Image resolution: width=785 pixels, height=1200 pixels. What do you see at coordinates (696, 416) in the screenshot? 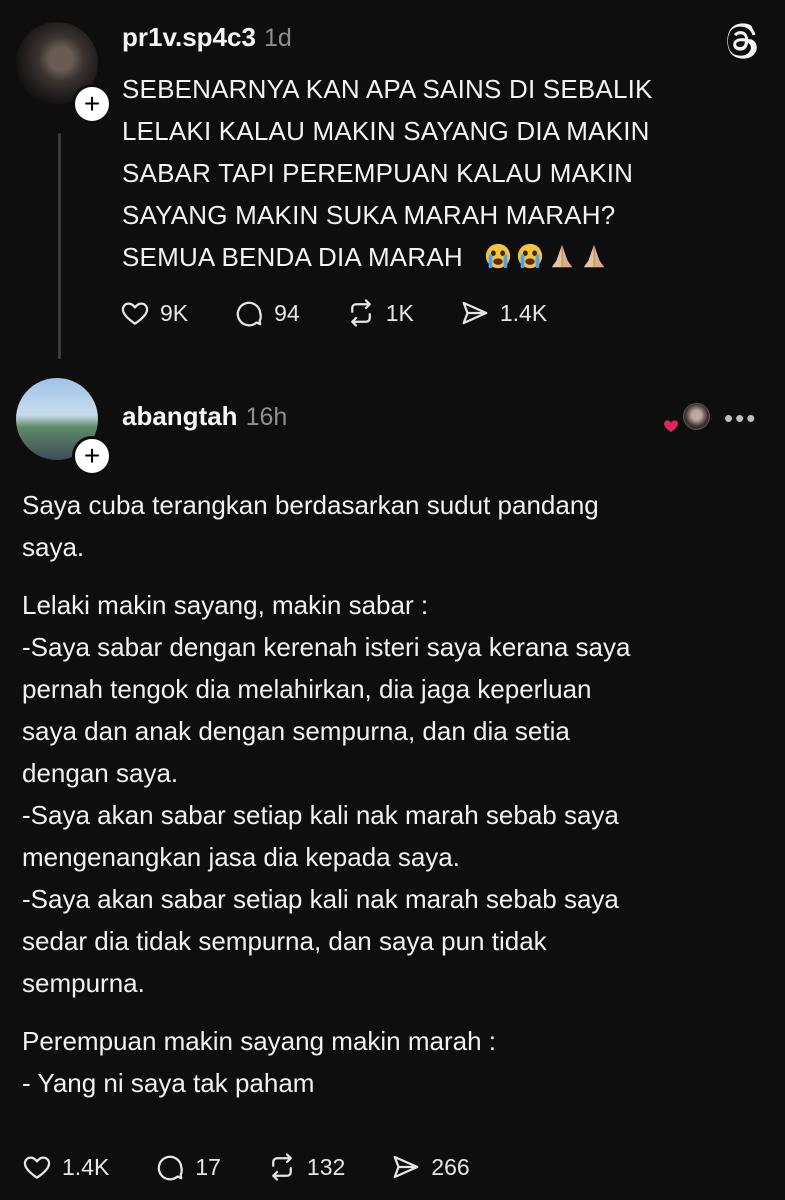
I see `liked-by-avatar` at bounding box center [696, 416].